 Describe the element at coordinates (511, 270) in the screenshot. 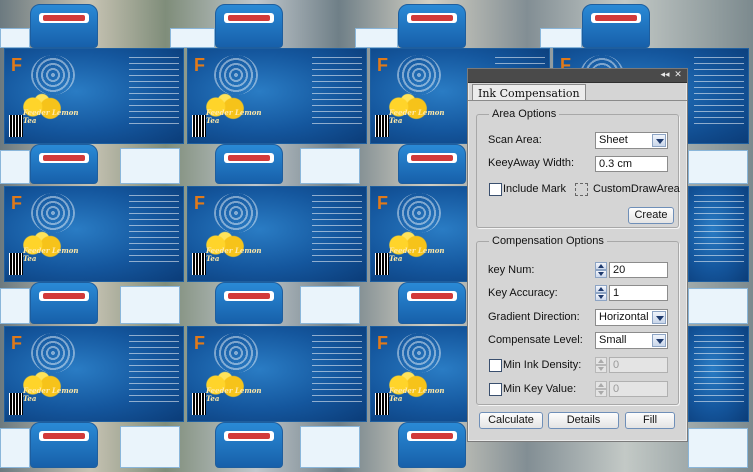

I see `key-num-label: key Num:` at that location.